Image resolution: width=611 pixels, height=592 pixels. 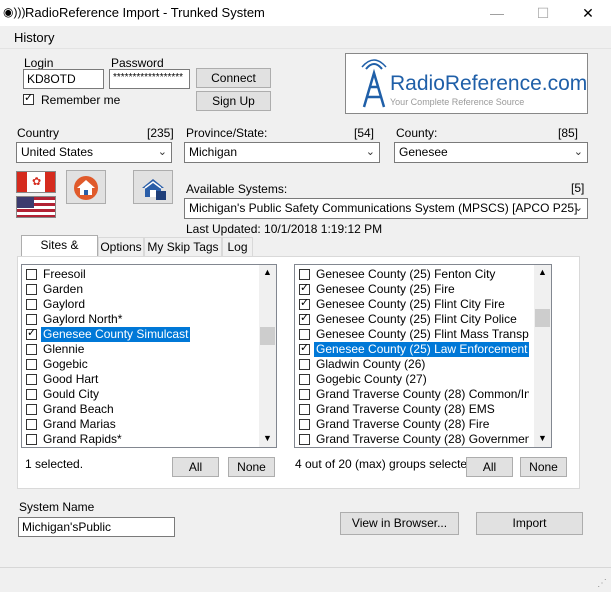 I want to click on tab-my-skip-tags: My Skip Tags, so click(x=183, y=247).